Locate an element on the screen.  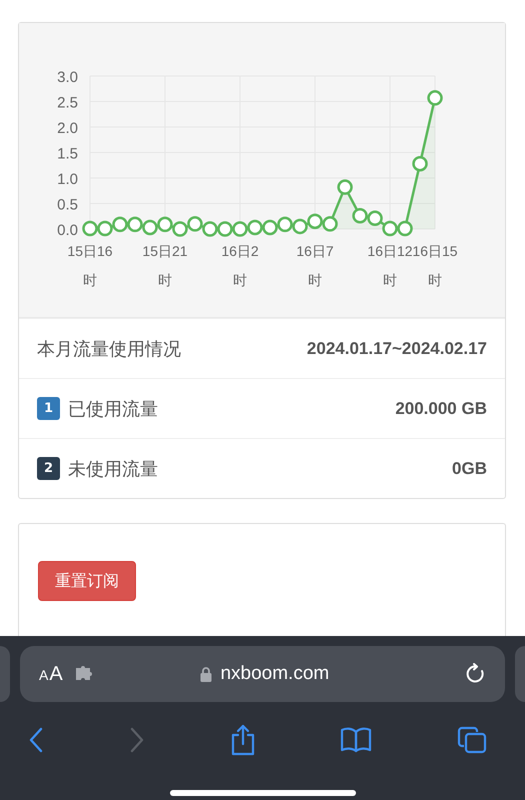
back-icon is located at coordinates (36, 740).